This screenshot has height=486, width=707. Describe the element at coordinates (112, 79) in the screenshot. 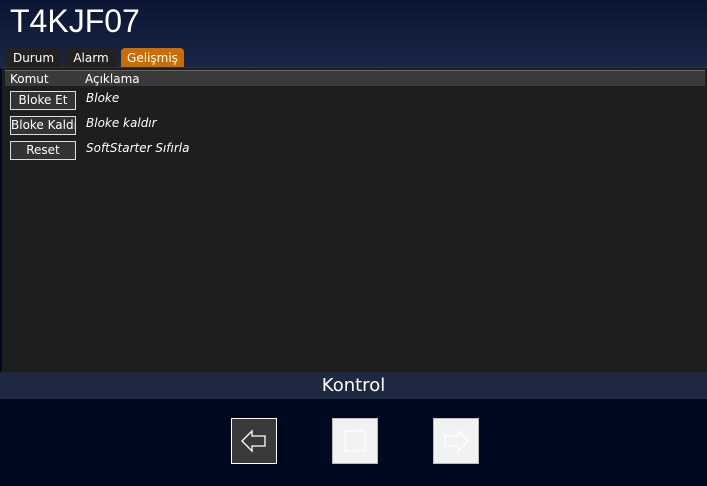

I see `column-header-aciklama: Açıklama` at that location.